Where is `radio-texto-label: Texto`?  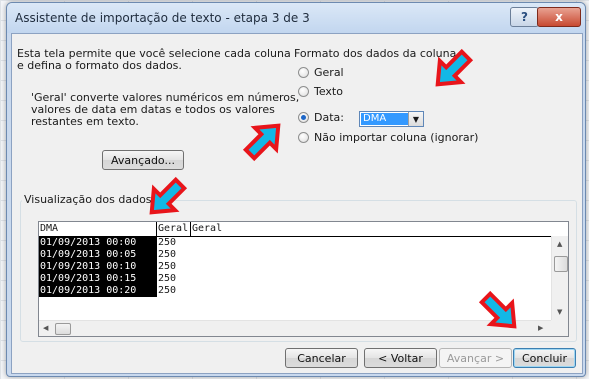
radio-texto-label: Texto is located at coordinates (328, 91).